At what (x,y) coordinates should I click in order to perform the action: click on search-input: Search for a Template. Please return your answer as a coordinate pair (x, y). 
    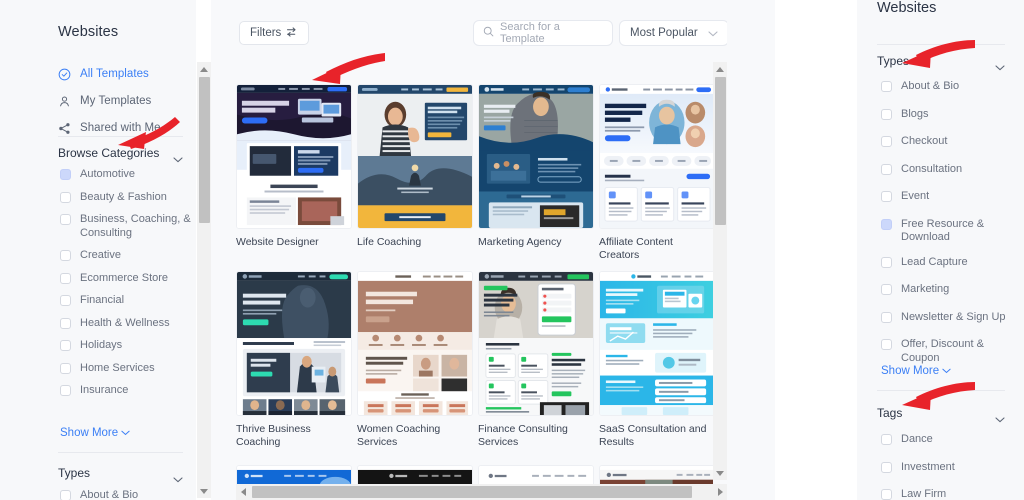
    Looking at the image, I should click on (543, 33).